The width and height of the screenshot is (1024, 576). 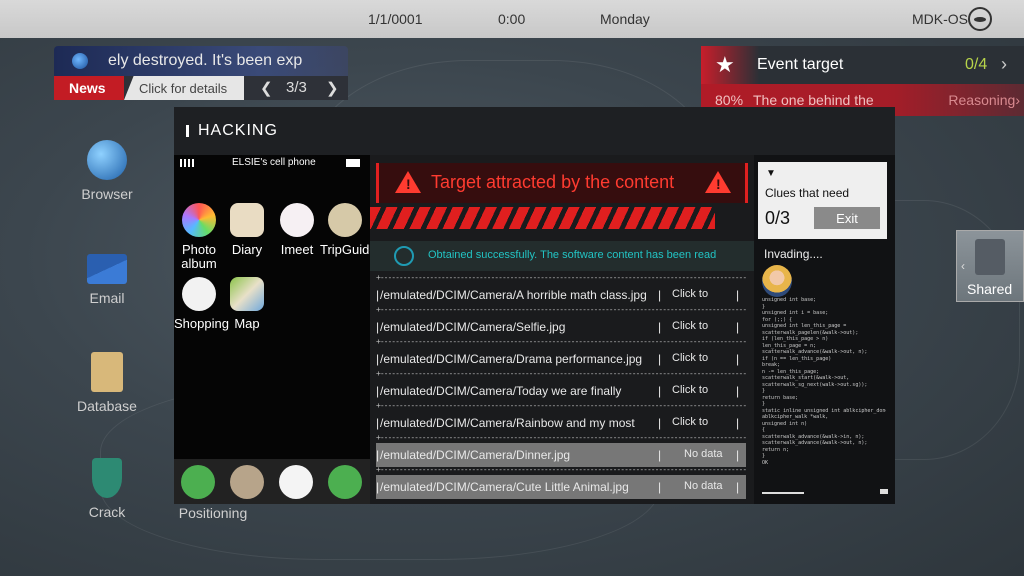 What do you see at coordinates (542, 218) in the screenshot?
I see `warning-stripes` at bounding box center [542, 218].